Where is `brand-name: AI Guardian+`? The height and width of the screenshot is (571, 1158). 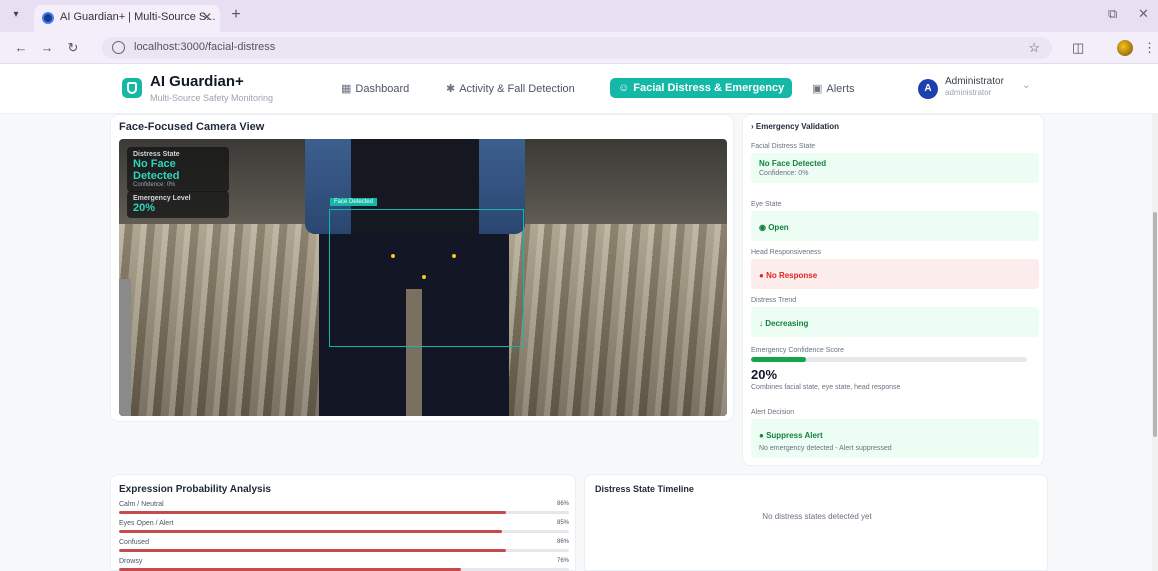 brand-name: AI Guardian+ is located at coordinates (197, 81).